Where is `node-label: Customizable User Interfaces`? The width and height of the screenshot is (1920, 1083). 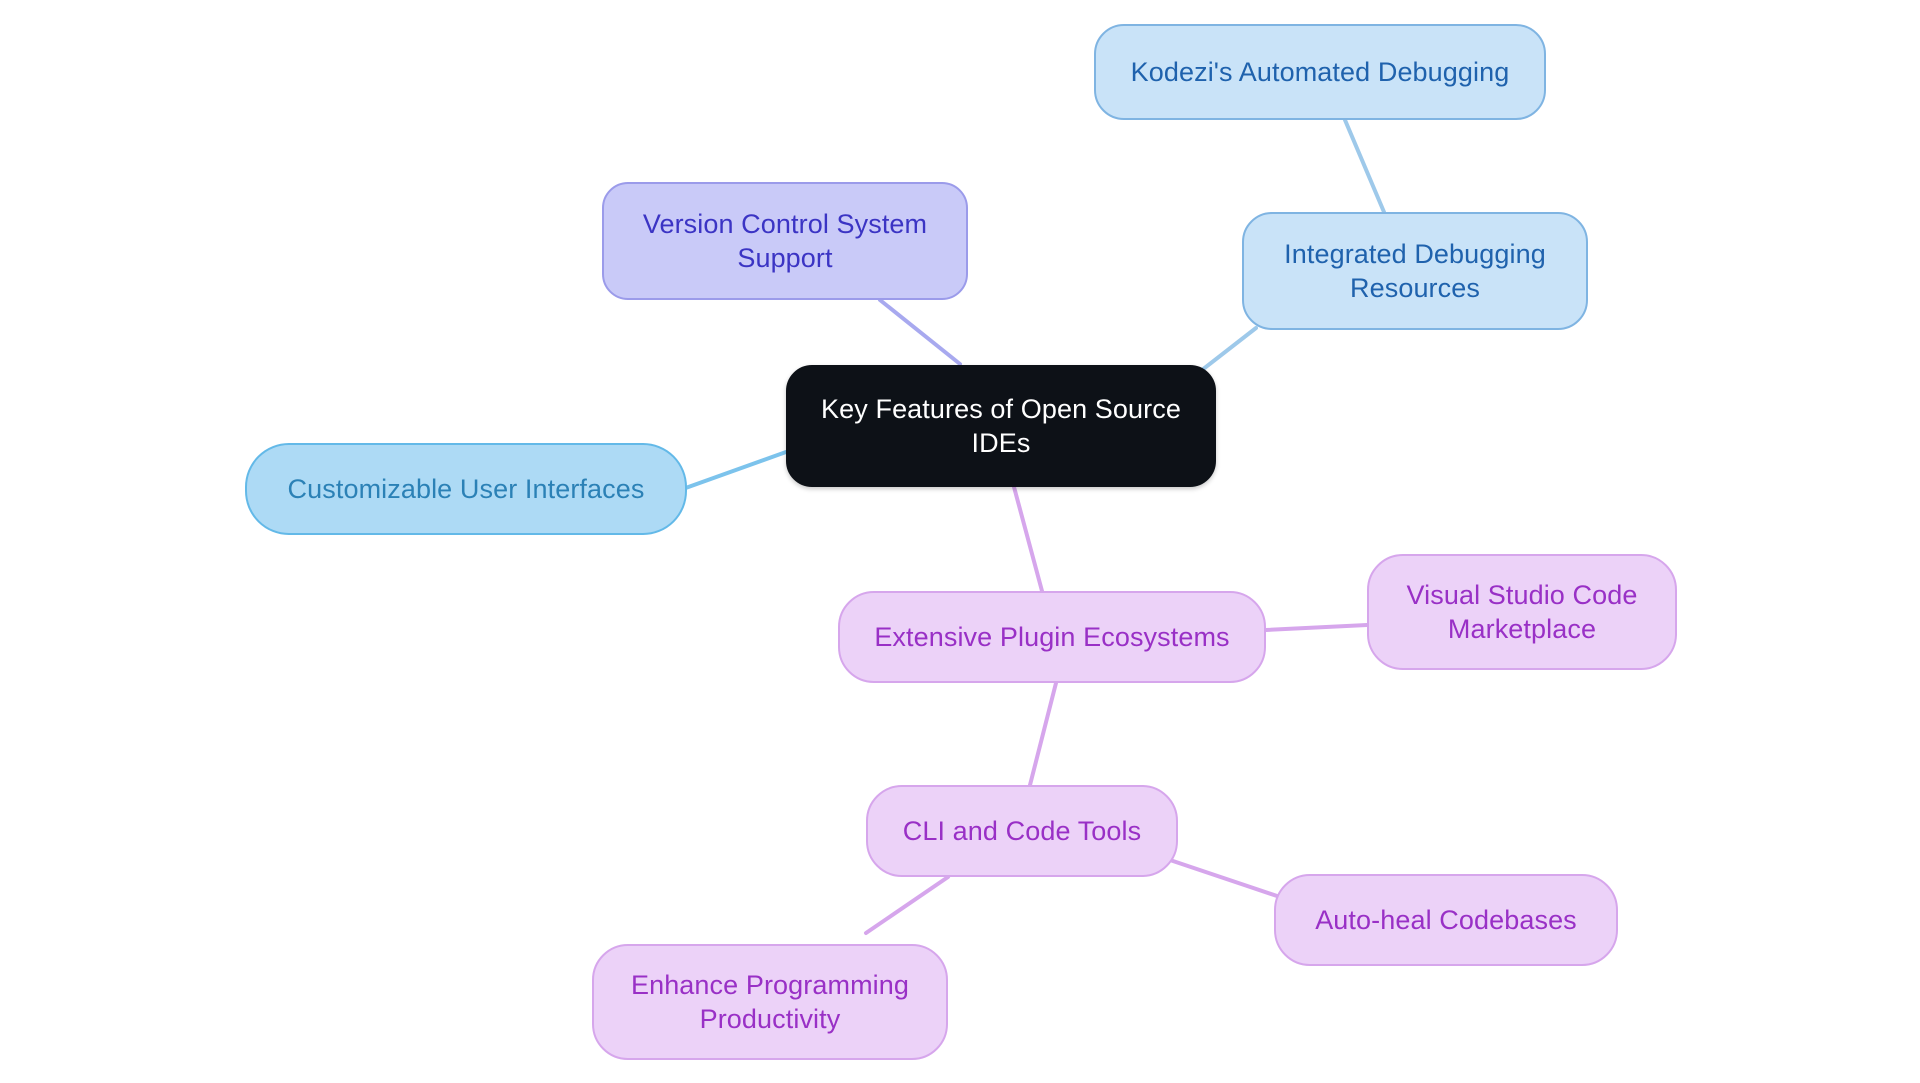 node-label: Customizable User Interfaces is located at coordinates (466, 488).